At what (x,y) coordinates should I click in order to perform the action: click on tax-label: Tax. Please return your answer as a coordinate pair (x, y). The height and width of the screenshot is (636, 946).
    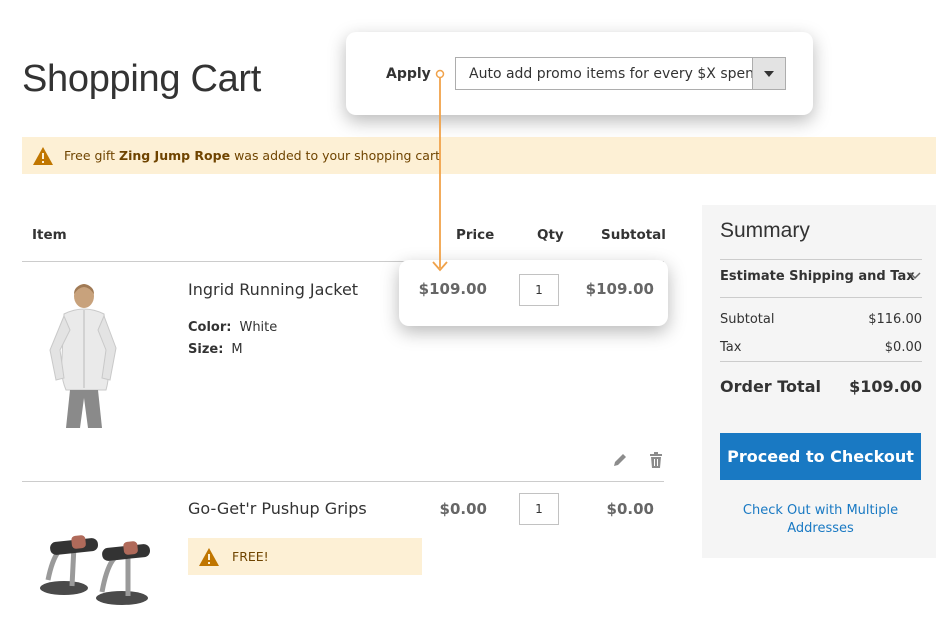
    Looking at the image, I should click on (731, 347).